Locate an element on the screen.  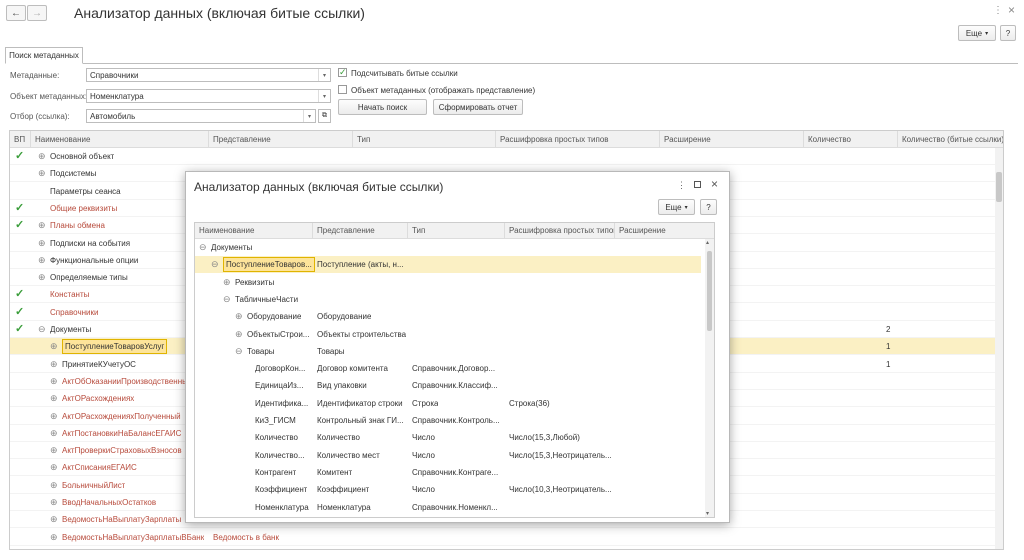
back-button: ← is located at coordinates (16, 13).